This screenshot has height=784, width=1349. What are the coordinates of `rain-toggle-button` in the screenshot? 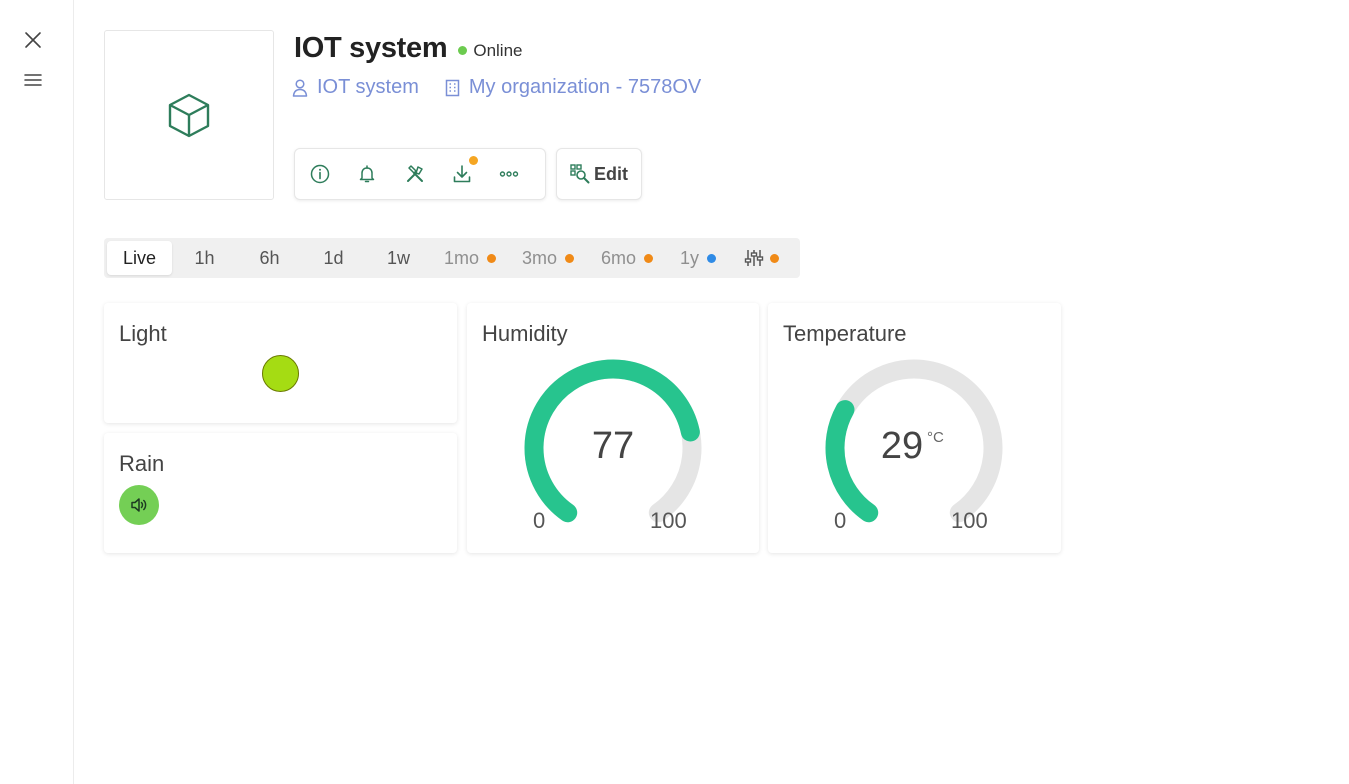 It's located at (139, 505).